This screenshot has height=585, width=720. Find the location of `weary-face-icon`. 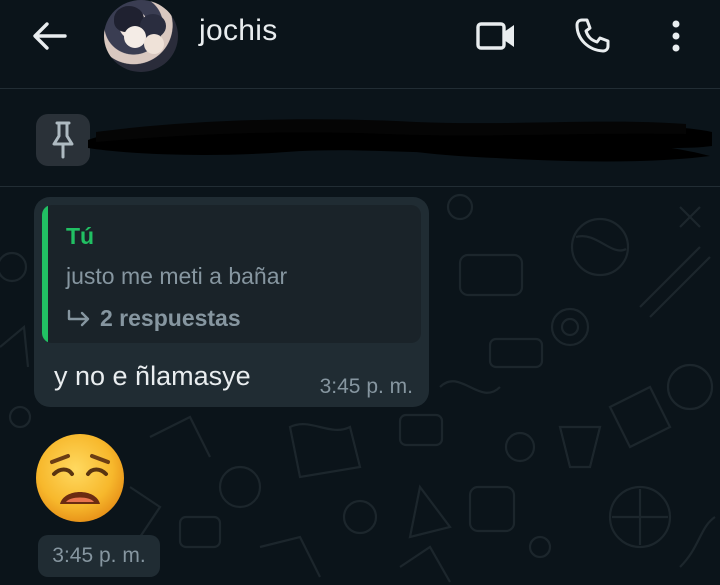

weary-face-icon is located at coordinates (80, 478).